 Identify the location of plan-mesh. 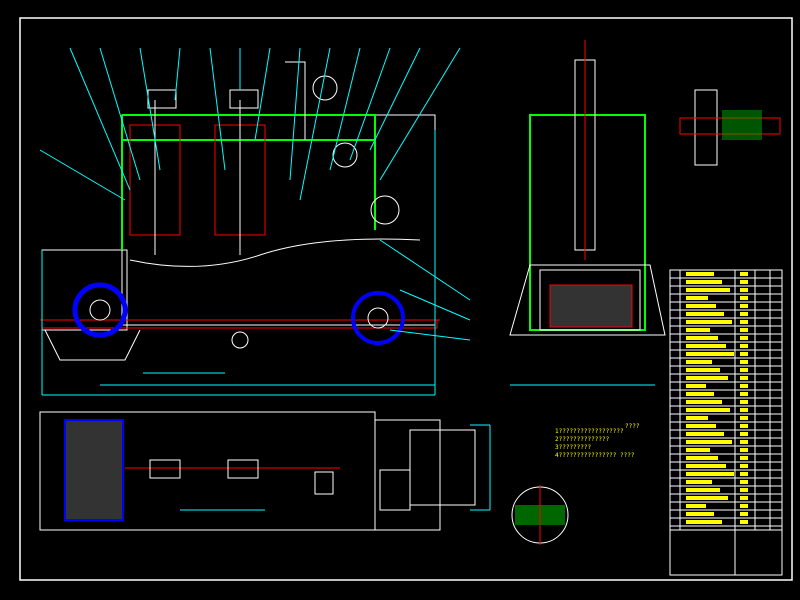
(94, 470).